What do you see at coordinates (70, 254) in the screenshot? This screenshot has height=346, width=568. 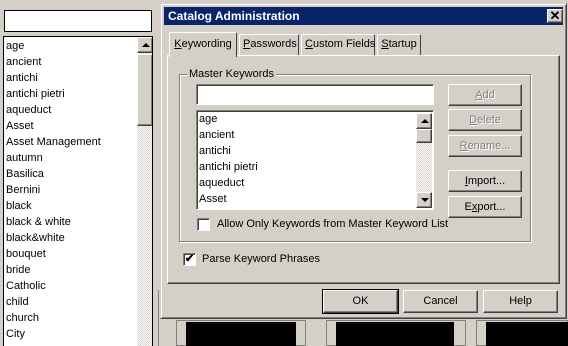 I see `keyword-list-item: bouquet` at bounding box center [70, 254].